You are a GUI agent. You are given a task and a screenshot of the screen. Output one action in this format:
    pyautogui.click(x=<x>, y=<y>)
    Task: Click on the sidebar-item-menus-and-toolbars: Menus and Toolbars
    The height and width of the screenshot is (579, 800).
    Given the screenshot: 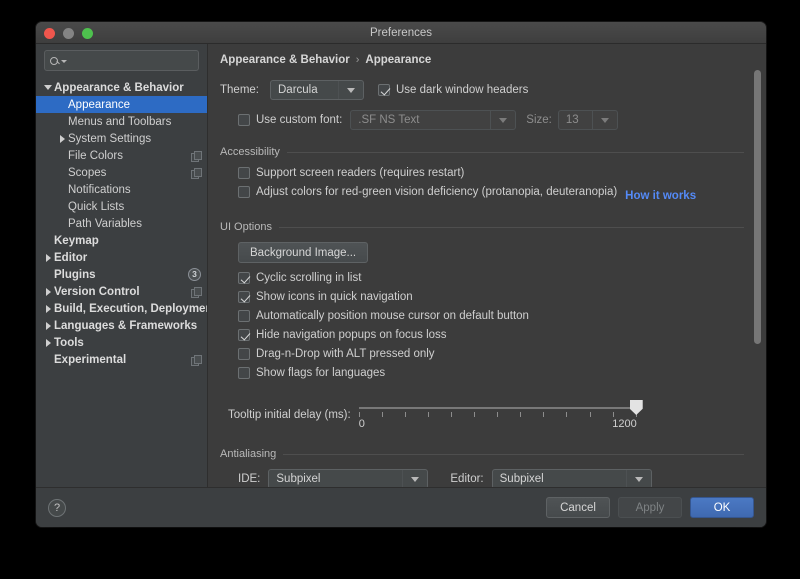 What is the action you would take?
    pyautogui.click(x=121, y=121)
    